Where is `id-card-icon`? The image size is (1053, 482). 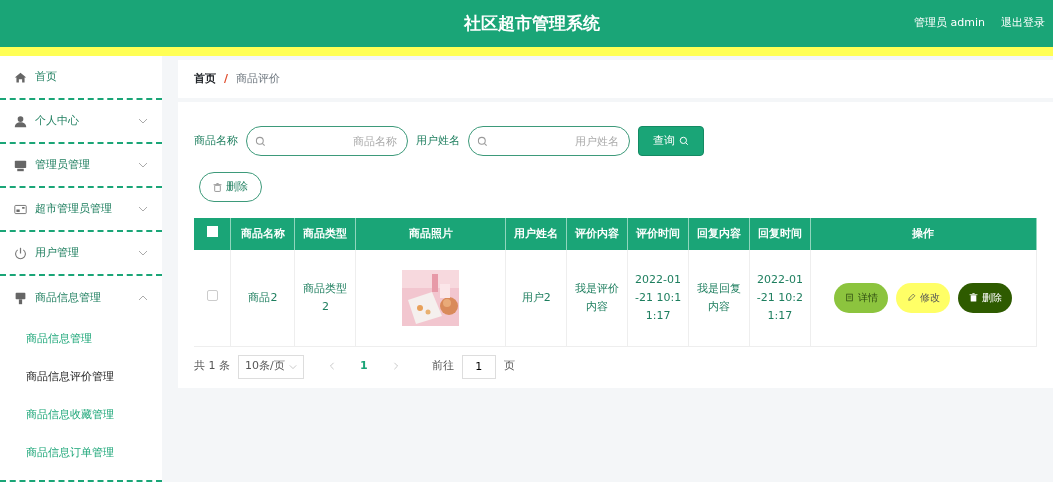 id-card-icon is located at coordinates (20, 209).